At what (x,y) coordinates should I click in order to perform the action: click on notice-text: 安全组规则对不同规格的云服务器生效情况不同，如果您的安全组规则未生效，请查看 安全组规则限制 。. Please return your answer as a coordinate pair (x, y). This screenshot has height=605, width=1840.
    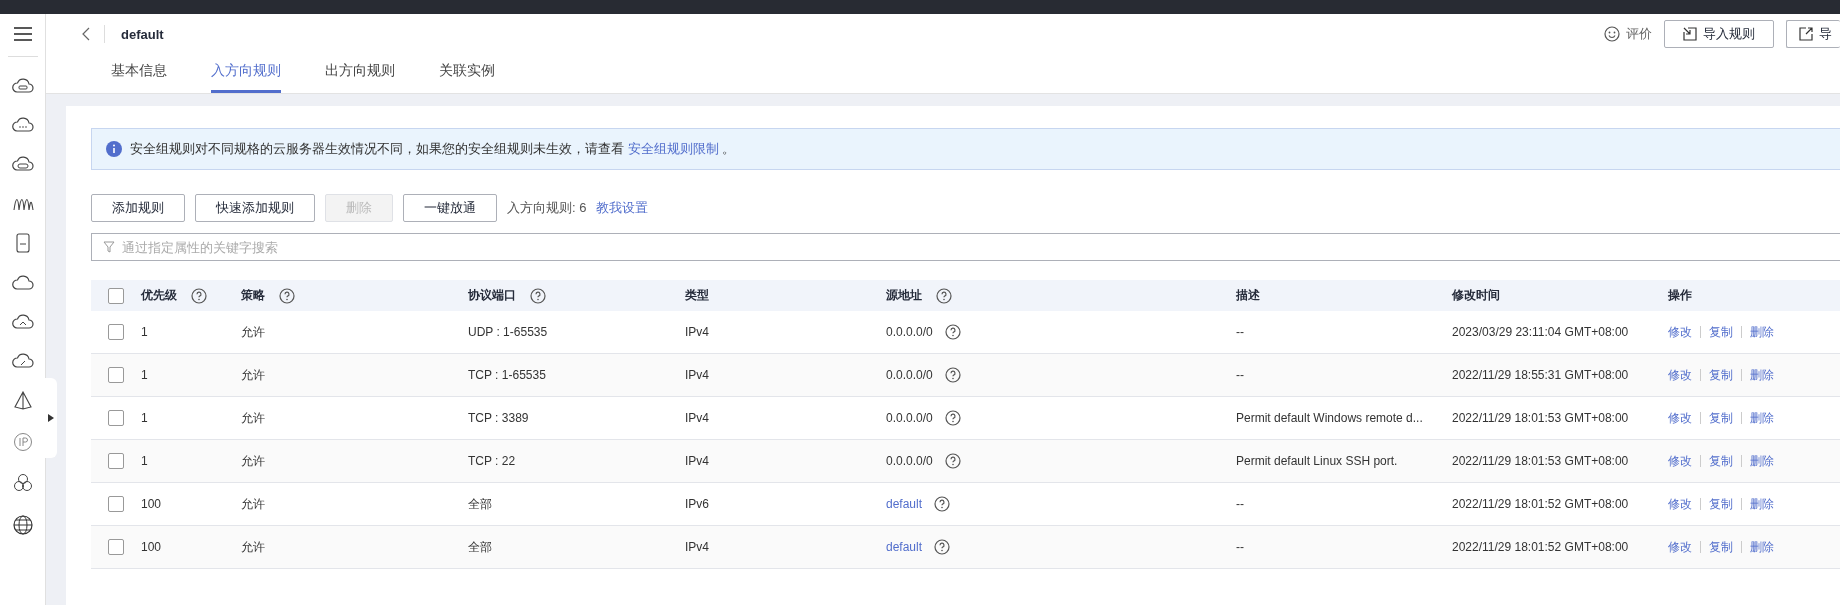
    Looking at the image, I should click on (433, 149).